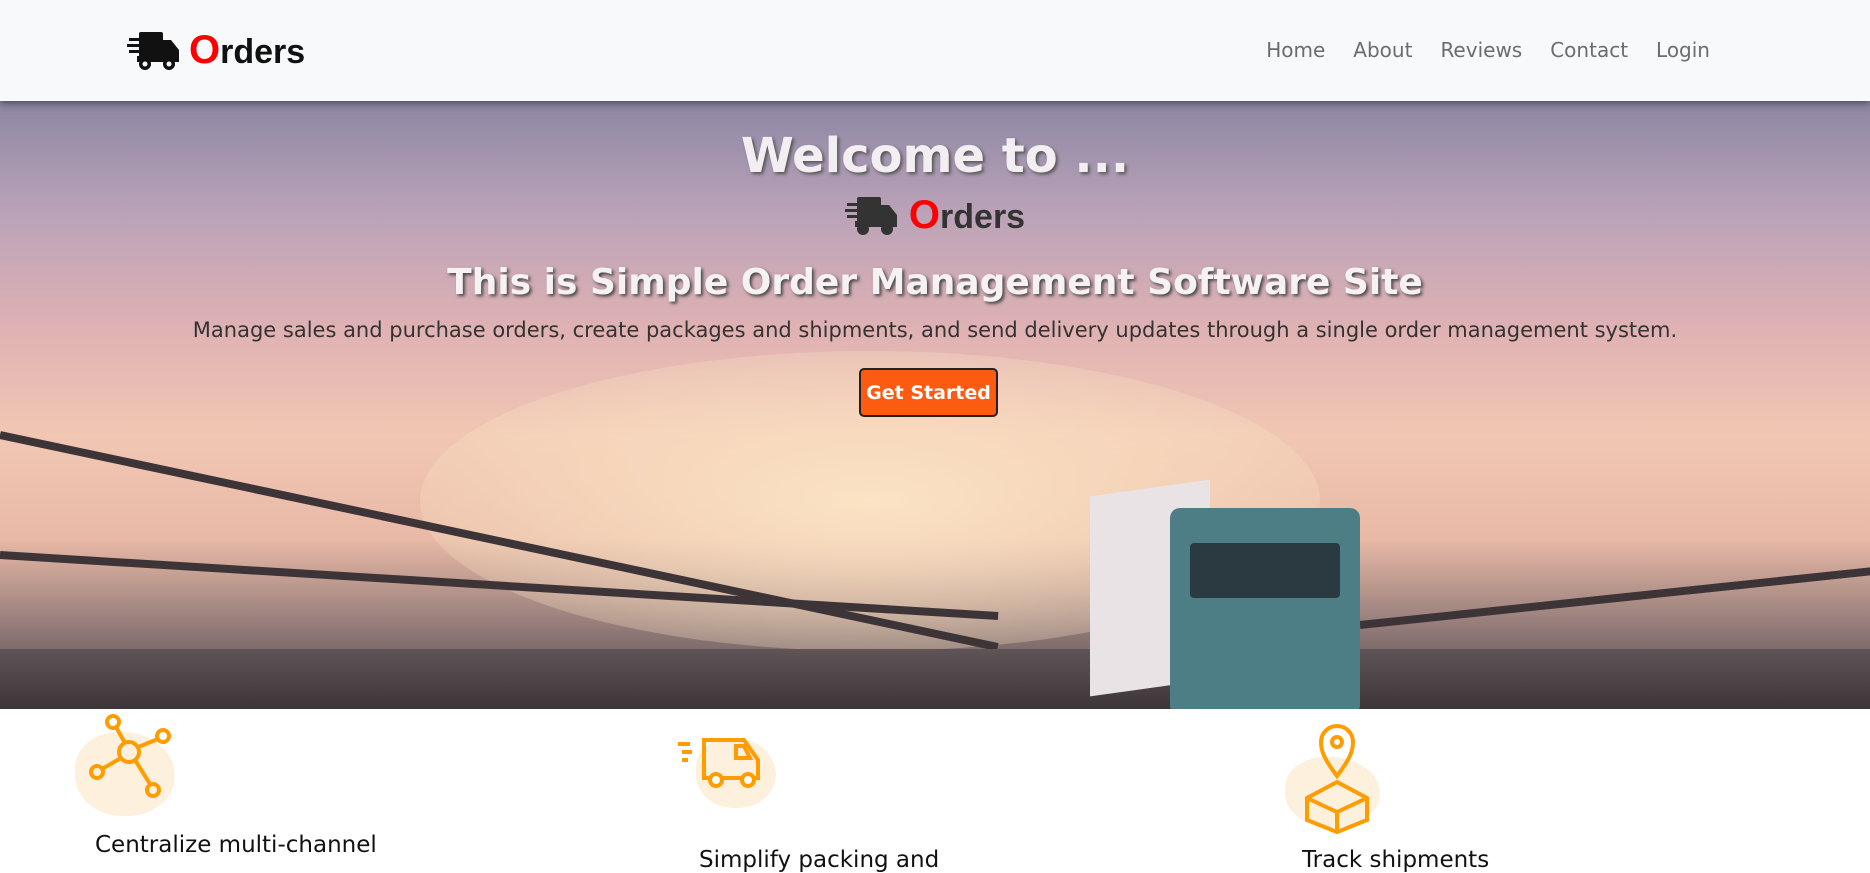  Describe the element at coordinates (1481, 50) in the screenshot. I see `nav-reviews: Reviews` at that location.